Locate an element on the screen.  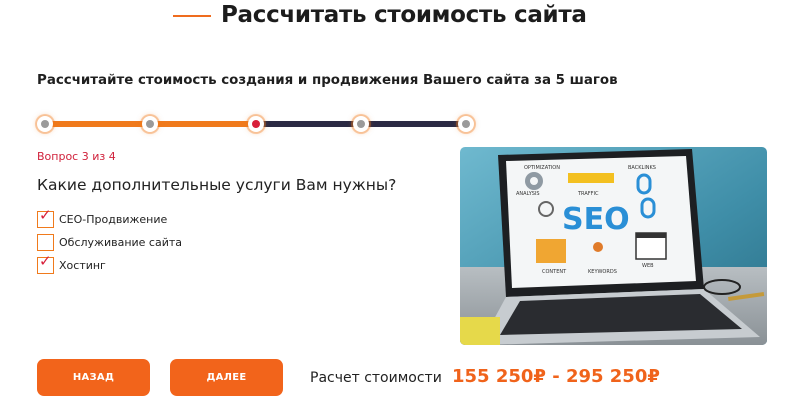
back-button: НАЗАД is located at coordinates (93, 377).